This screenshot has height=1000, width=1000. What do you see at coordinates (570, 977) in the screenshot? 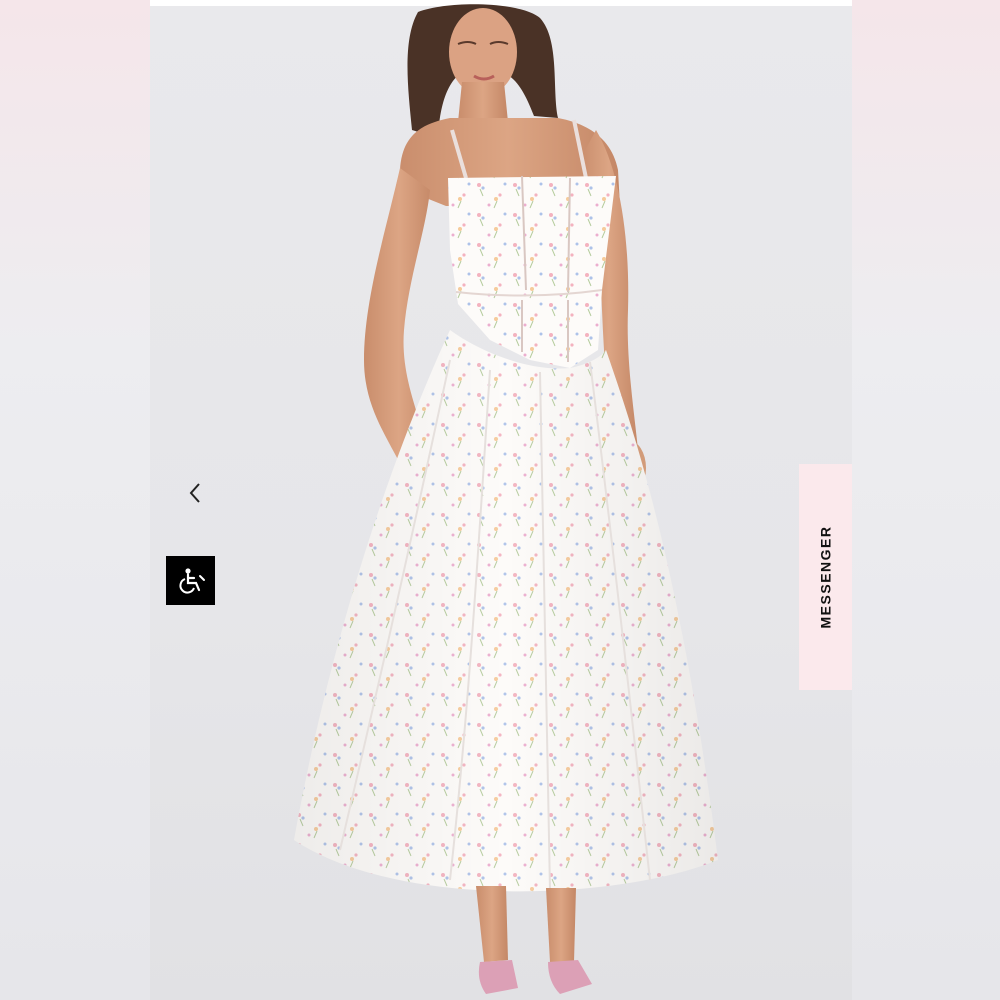
I see `right-shoe` at bounding box center [570, 977].